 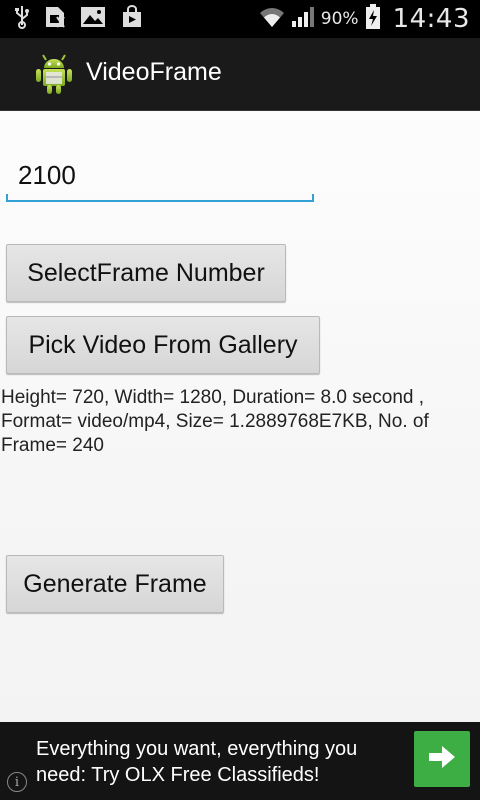 What do you see at coordinates (54, 74) in the screenshot?
I see `android-icon` at bounding box center [54, 74].